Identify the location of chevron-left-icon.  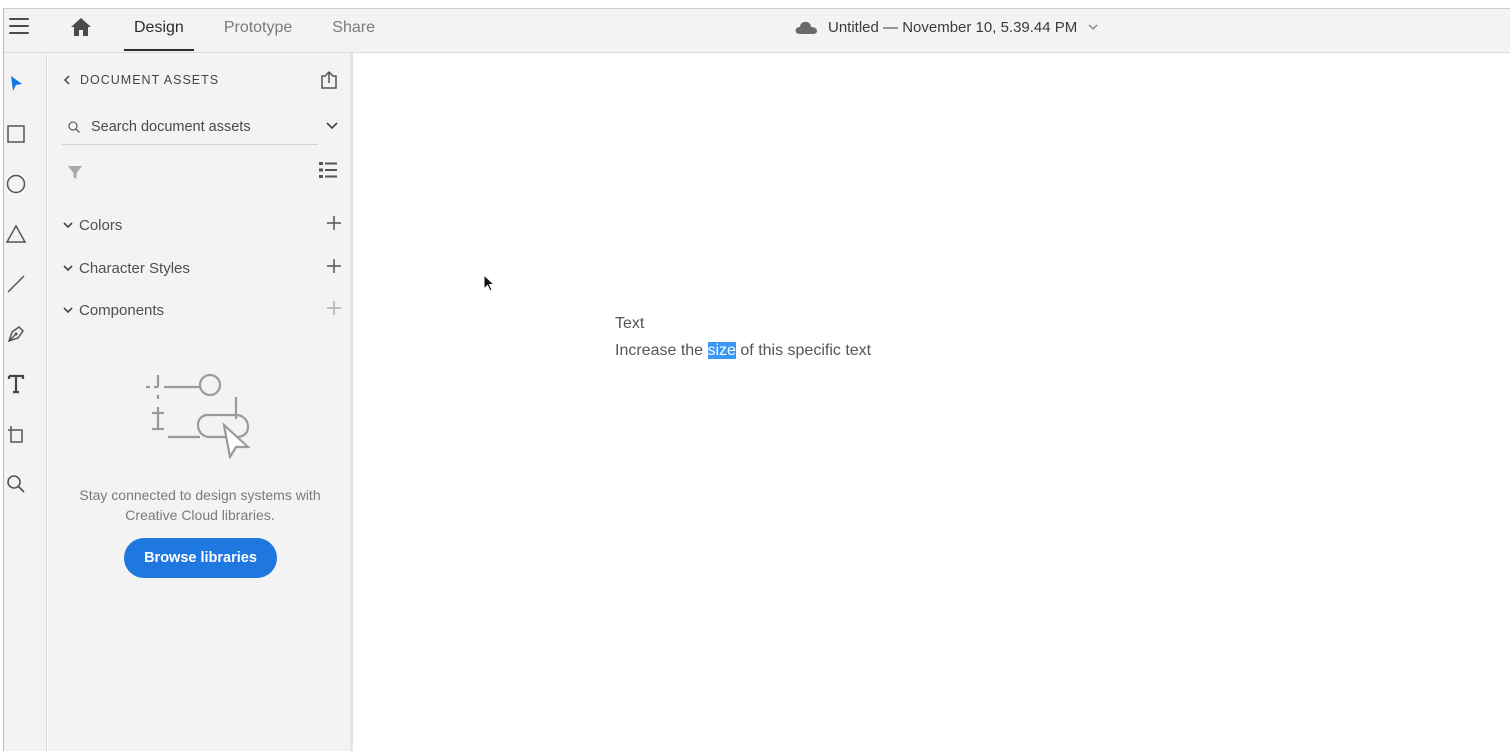
(66, 80).